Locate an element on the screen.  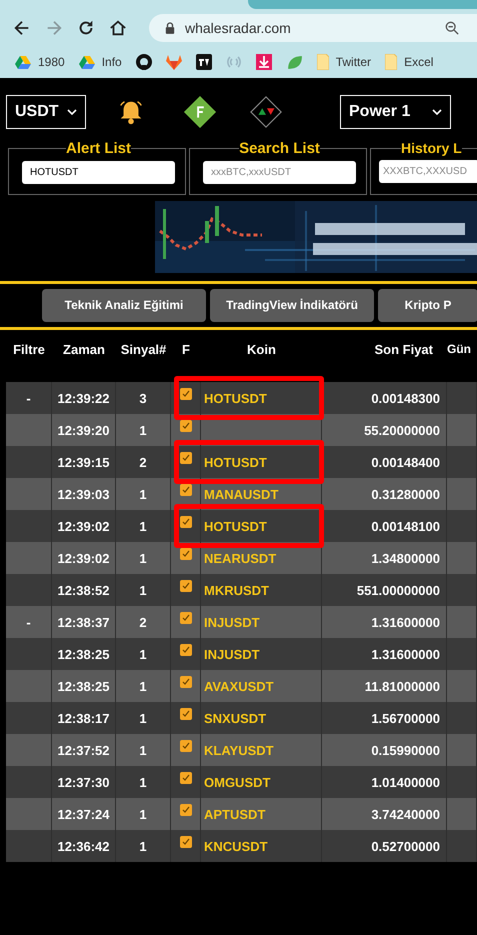
bookmark-label: Excel is located at coordinates (419, 62).